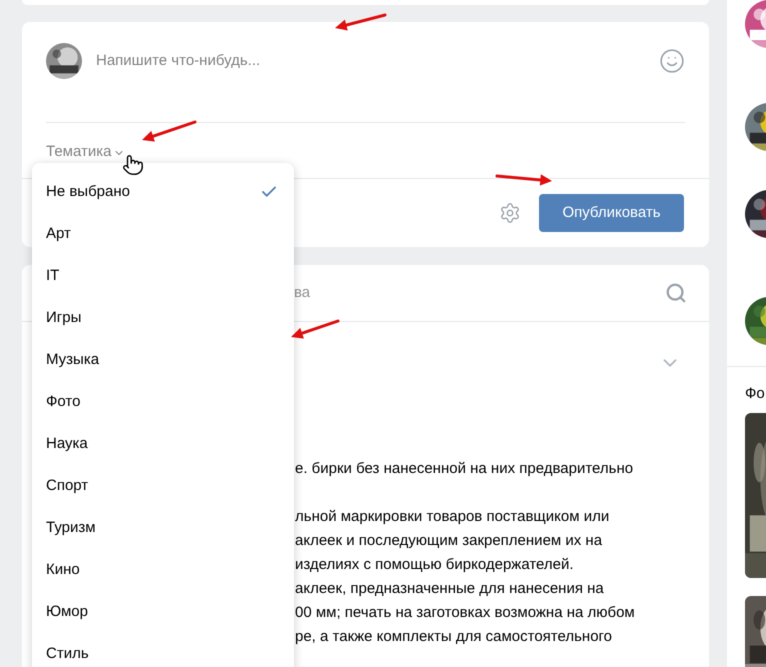 The width and height of the screenshot is (766, 667). I want to click on post-text-line: изделиях с помощью биркодержателей., so click(435, 565).